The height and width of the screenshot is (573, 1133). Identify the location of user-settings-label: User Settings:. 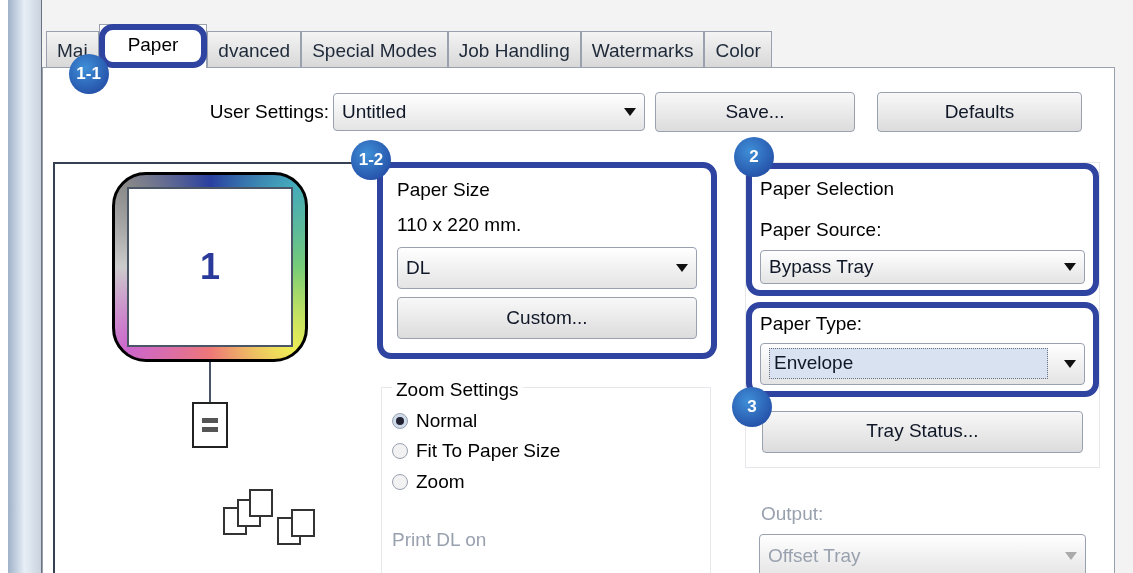
(269, 111).